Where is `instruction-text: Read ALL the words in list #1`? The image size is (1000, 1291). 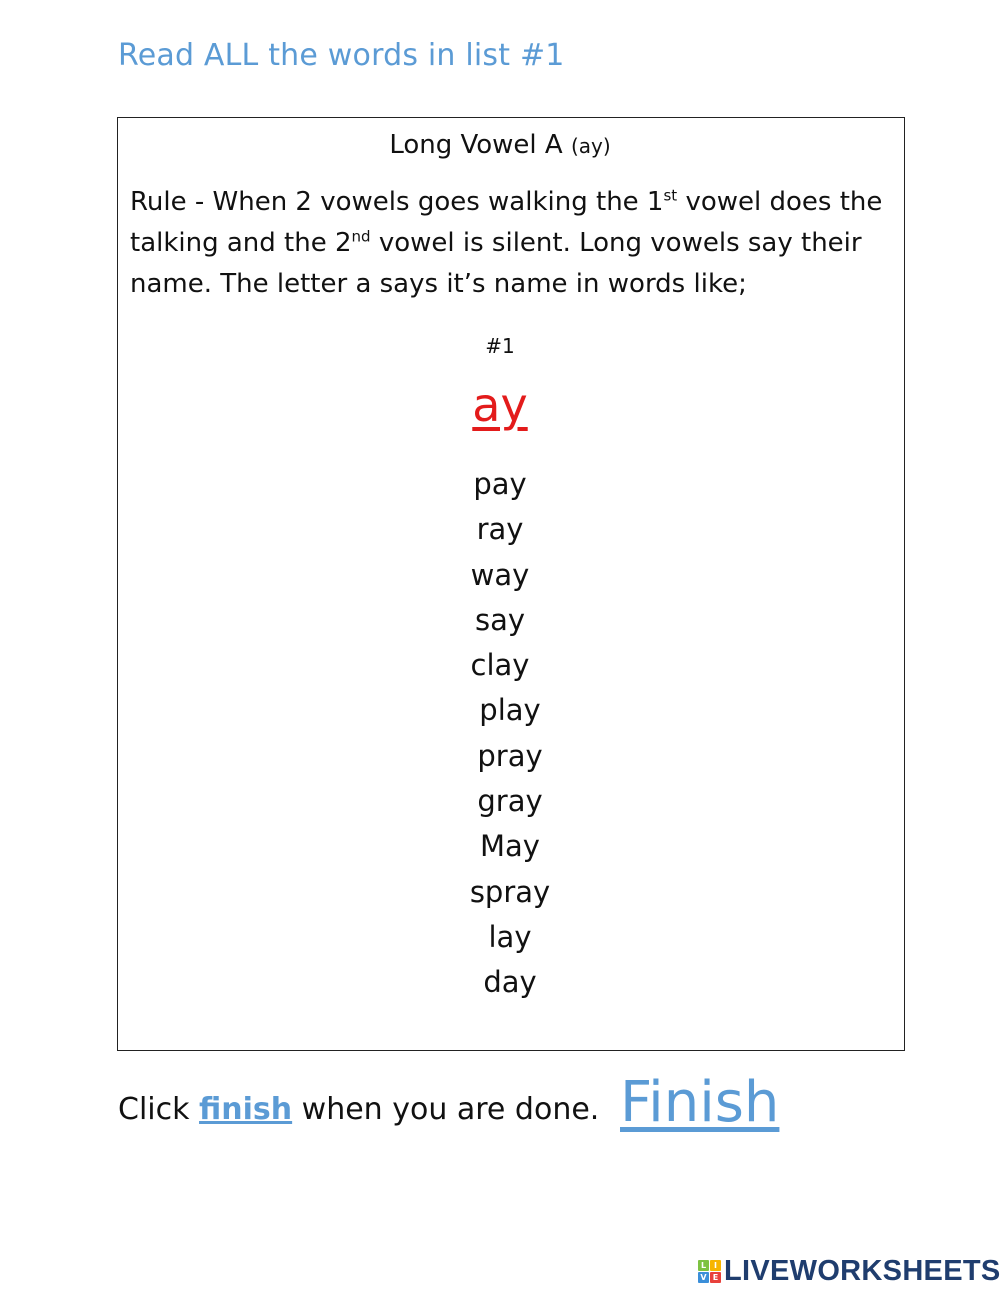
instruction-text: Read ALL the words in list #1 is located at coordinates (341, 55).